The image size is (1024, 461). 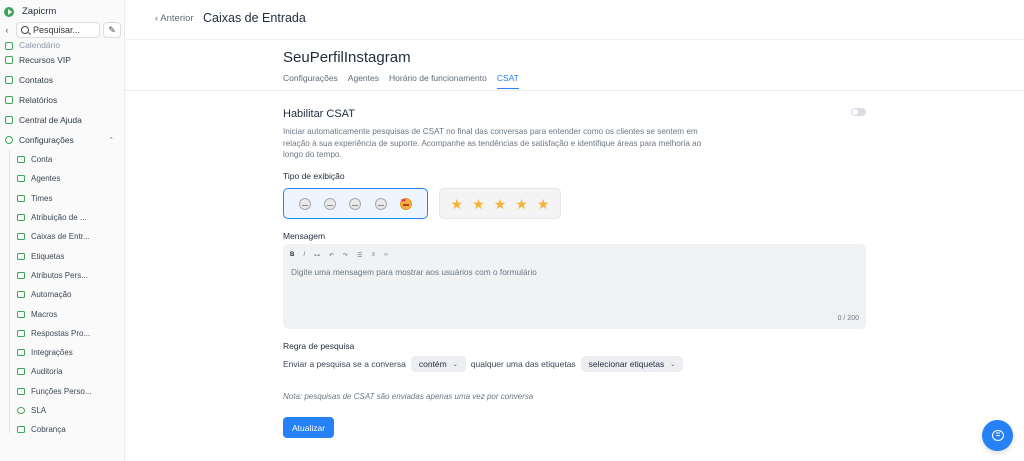 What do you see at coordinates (48, 256) in the screenshot?
I see `sidebar-item-label: Etiquetas` at bounding box center [48, 256].